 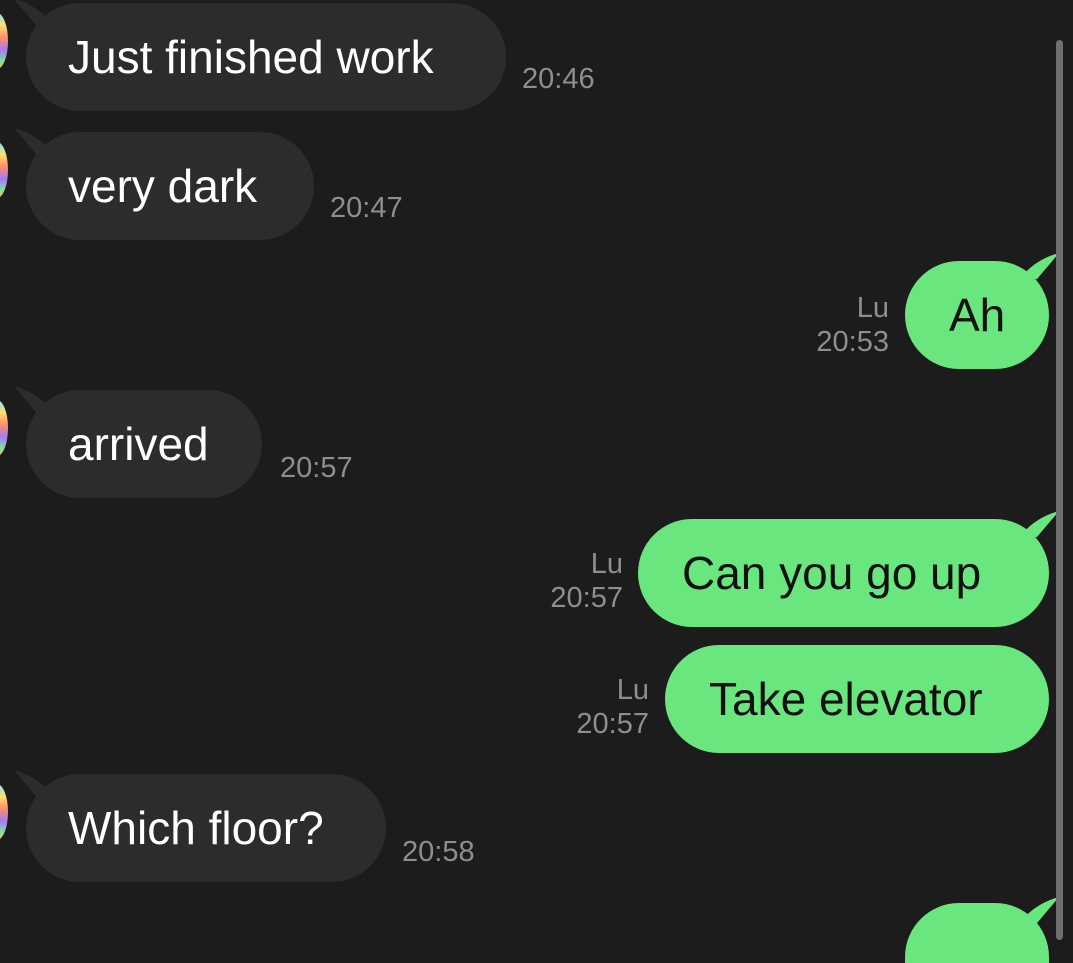 I want to click on message-timestamp: 20:53, so click(x=852, y=342).